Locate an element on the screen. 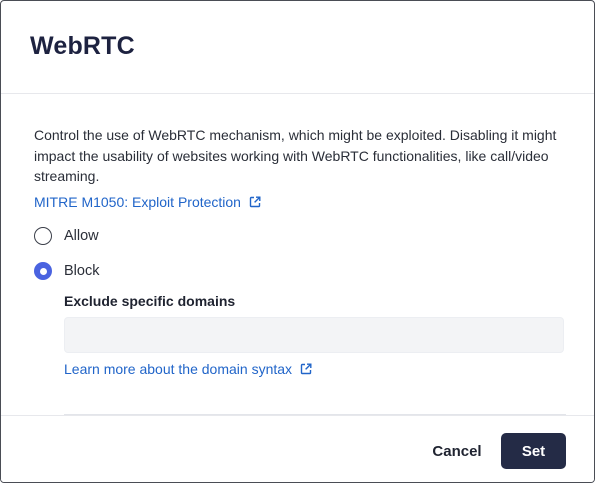 This screenshot has width=595, height=483. domain-syntax-link-label: Learn more about the domain syntax is located at coordinates (178, 369).